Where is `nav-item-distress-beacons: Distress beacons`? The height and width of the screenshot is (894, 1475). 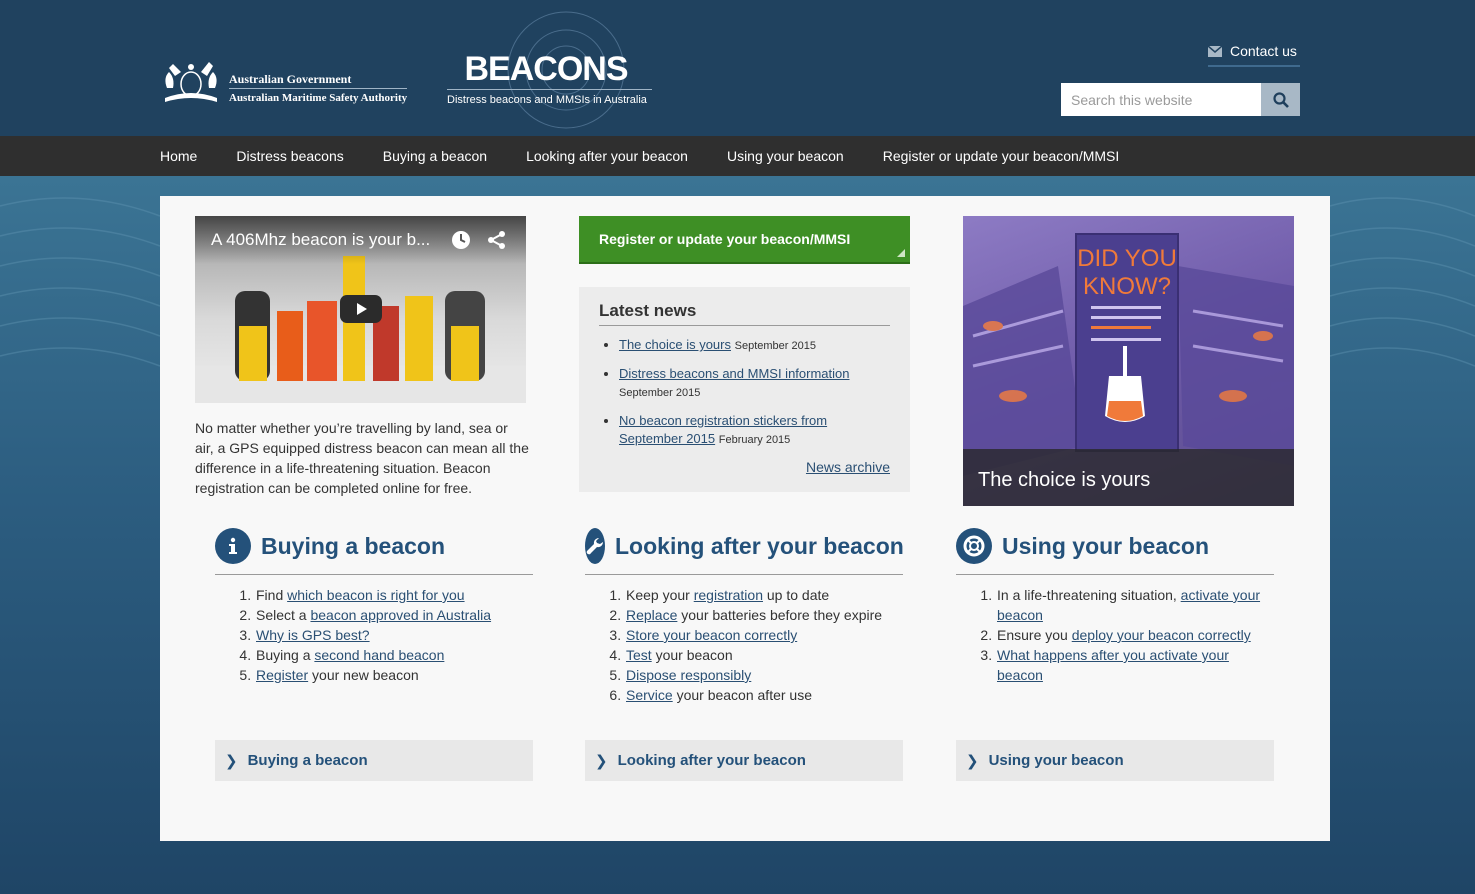
nav-item-distress-beacons: Distress beacons is located at coordinates (289, 156).